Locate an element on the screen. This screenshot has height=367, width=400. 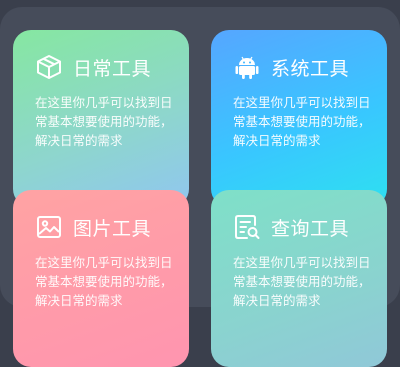
search-doc-icon is located at coordinates (247, 227).